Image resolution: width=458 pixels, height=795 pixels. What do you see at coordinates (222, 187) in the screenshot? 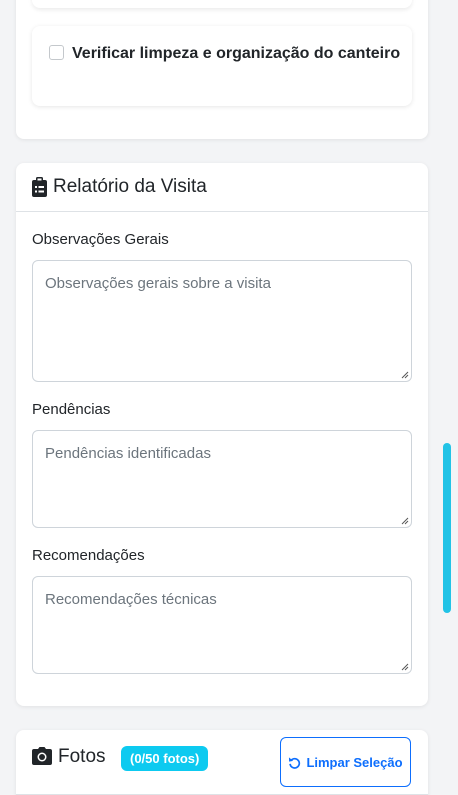
I see `report-card-header: Relatório da Visita` at bounding box center [222, 187].